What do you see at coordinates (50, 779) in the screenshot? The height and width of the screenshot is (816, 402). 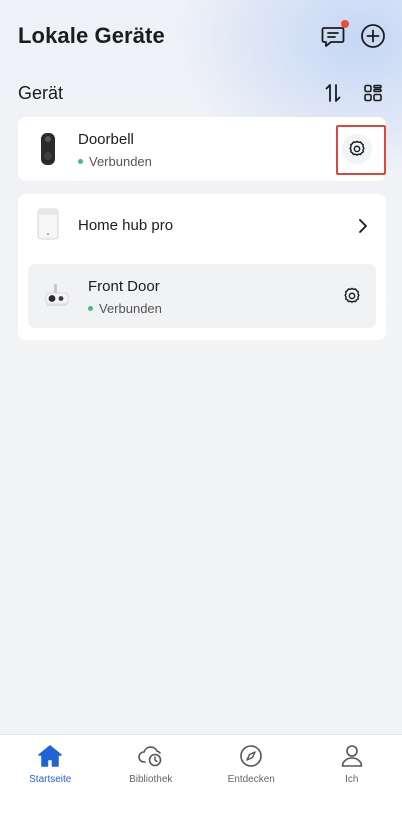 I see `tab-label: Startseite` at bounding box center [50, 779].